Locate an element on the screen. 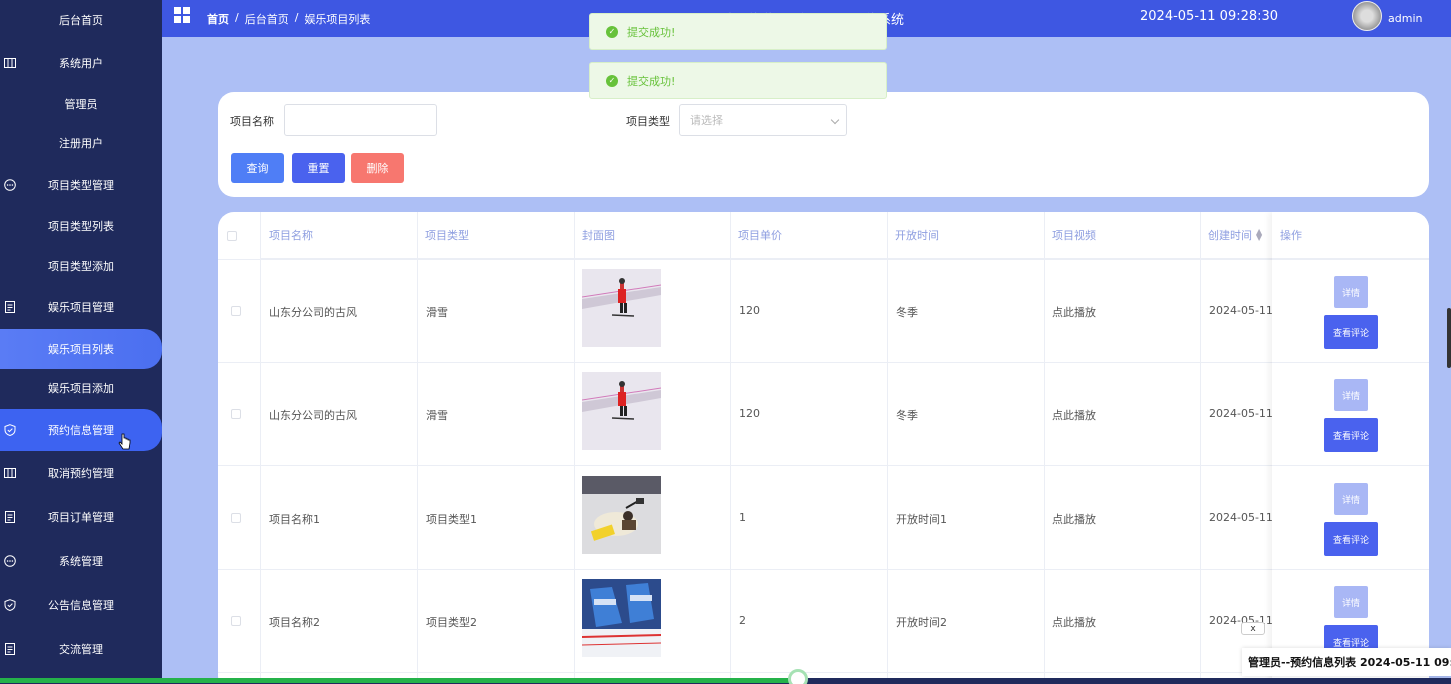 This screenshot has width=1451, height=684. column-header: 操作 is located at coordinates (1350, 235).